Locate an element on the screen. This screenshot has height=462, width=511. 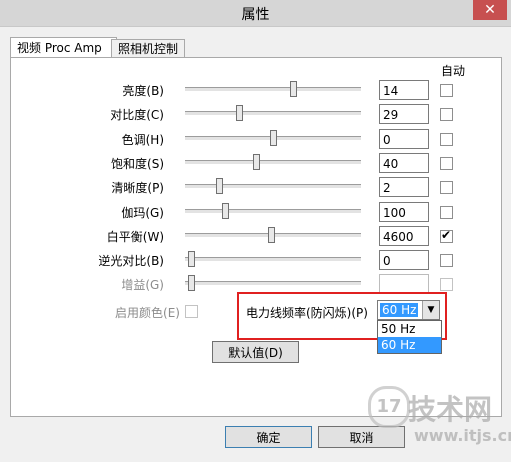
default-values-button: 默认值(D) is located at coordinates (255, 352).